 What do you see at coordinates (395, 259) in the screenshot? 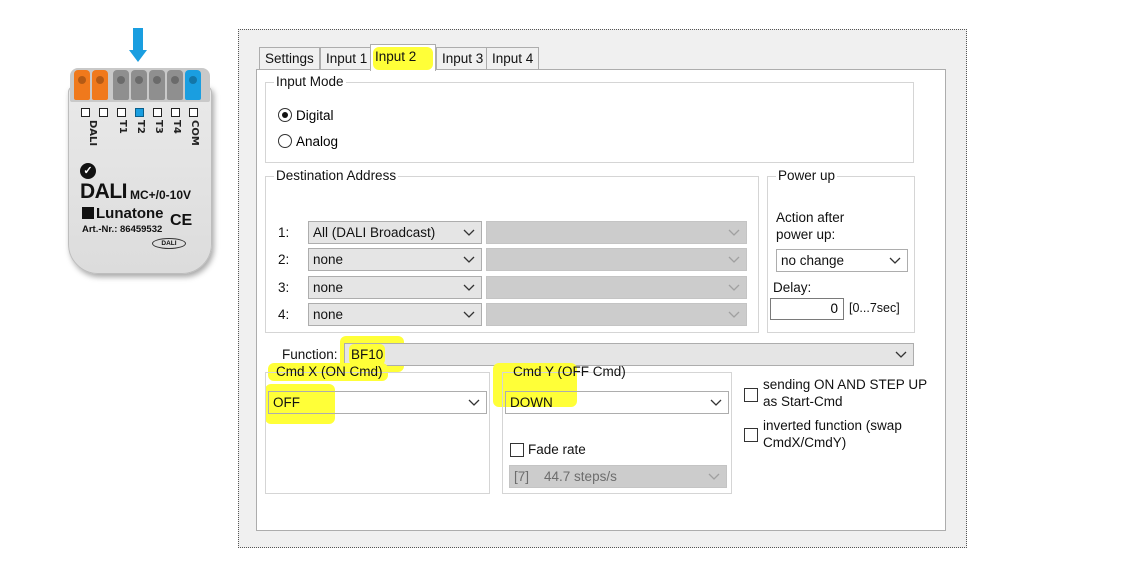
I see `dest-row-2-select: none` at bounding box center [395, 259].